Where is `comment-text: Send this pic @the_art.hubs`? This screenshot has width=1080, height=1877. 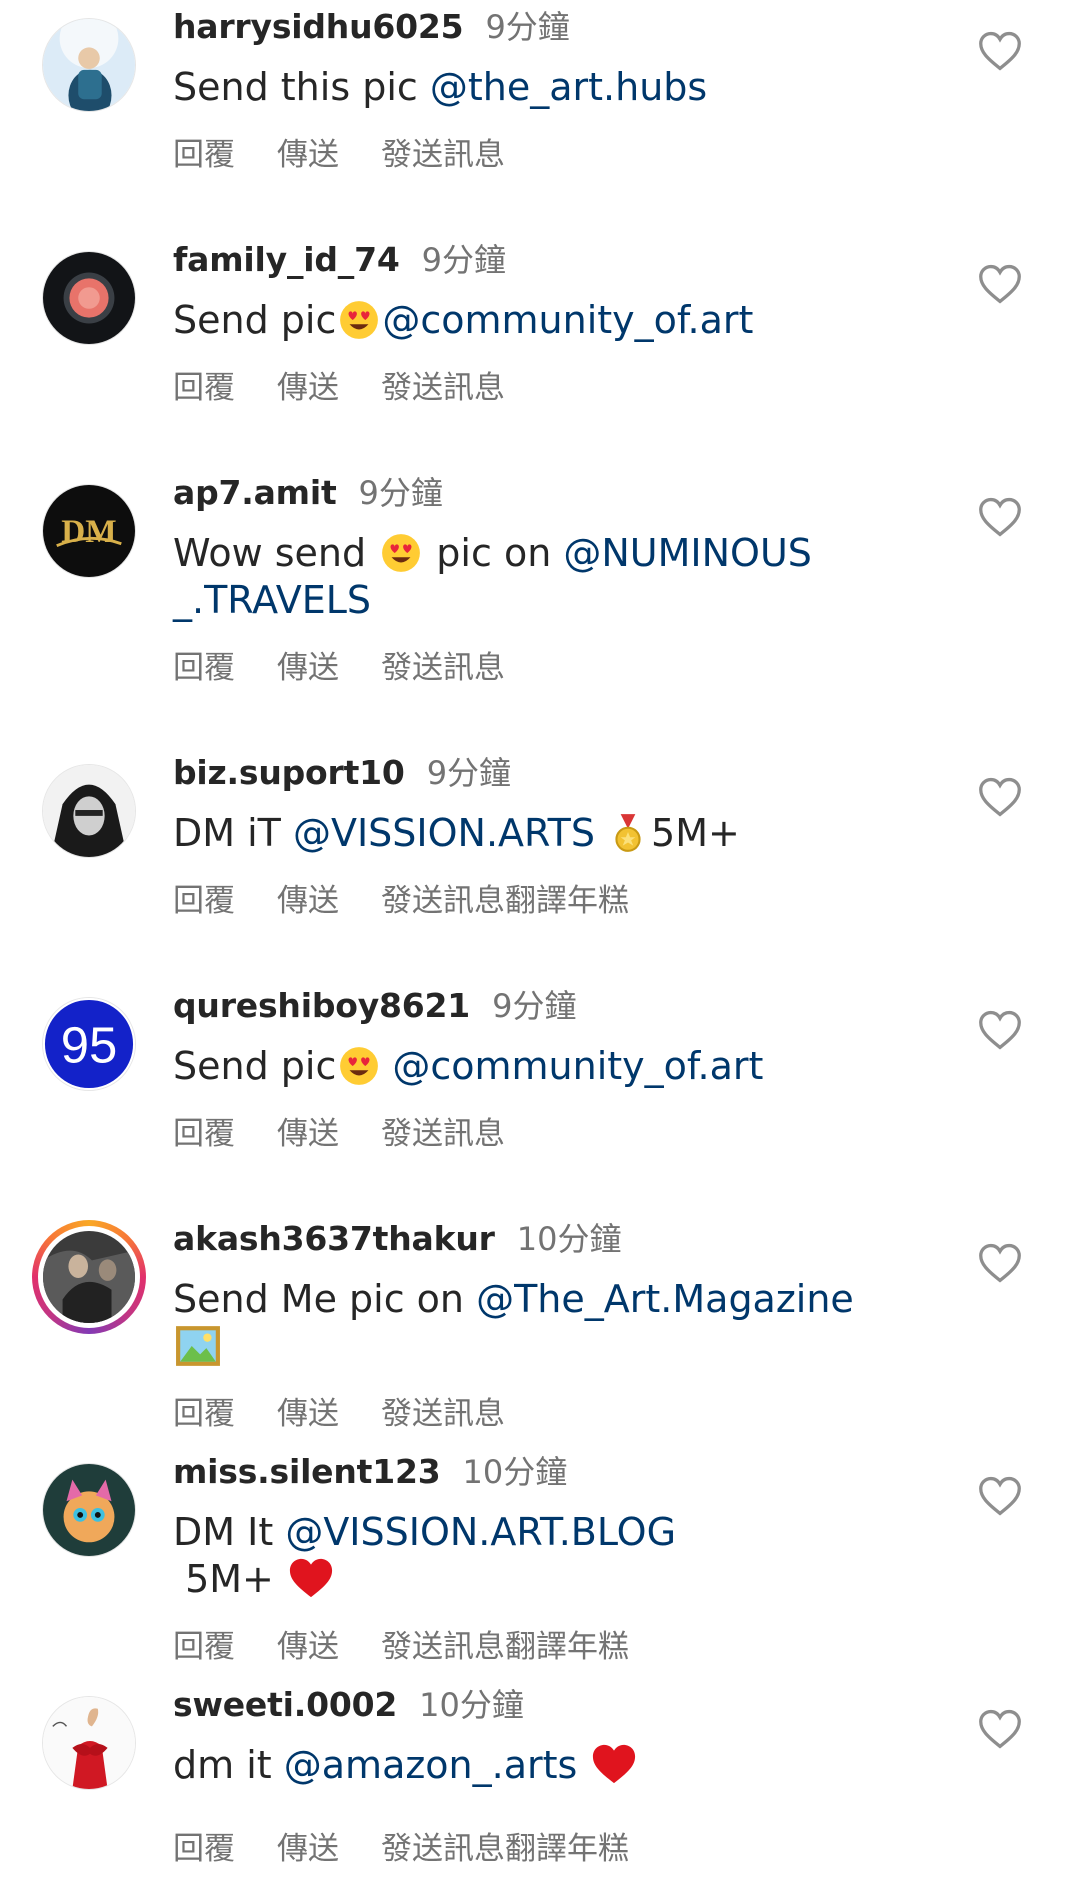 comment-text: Send this pic @the_art.hubs is located at coordinates (503, 87).